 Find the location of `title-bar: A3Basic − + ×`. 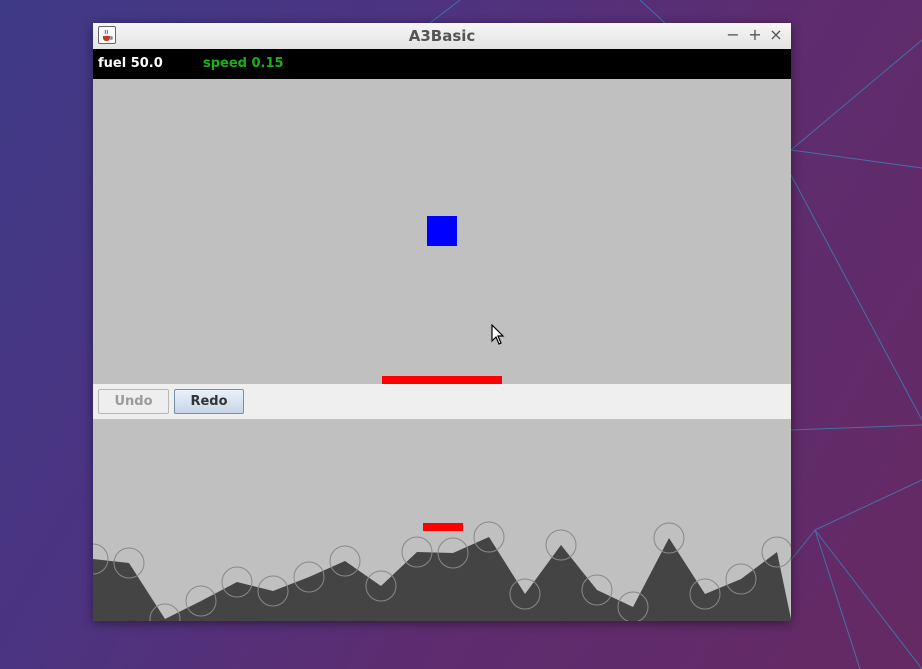

title-bar: A3Basic − + × is located at coordinates (442, 36).